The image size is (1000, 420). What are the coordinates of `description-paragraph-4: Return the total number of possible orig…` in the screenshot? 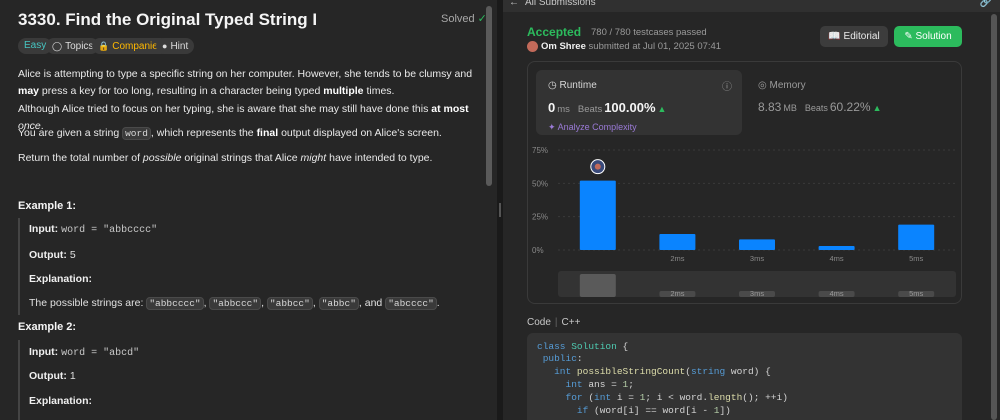 It's located at (225, 158).